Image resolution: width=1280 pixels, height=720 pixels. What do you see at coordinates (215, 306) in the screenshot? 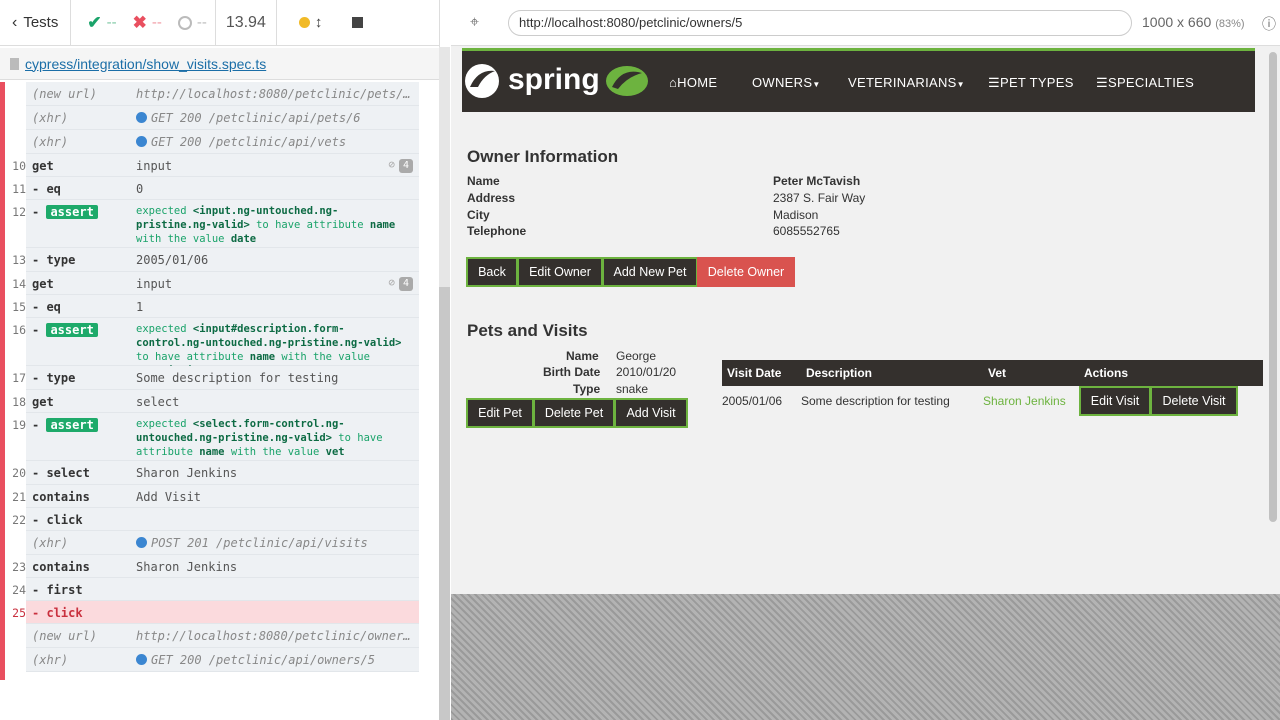
I see `command-row: 15 - eq 1` at bounding box center [215, 306].